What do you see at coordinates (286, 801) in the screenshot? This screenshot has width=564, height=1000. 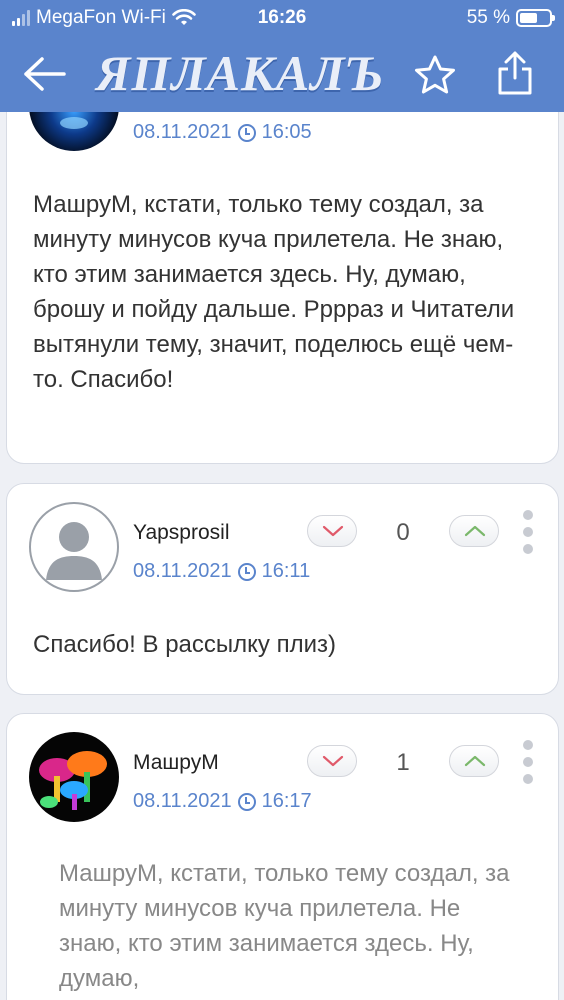 I see `comment-time: 16:17` at bounding box center [286, 801].